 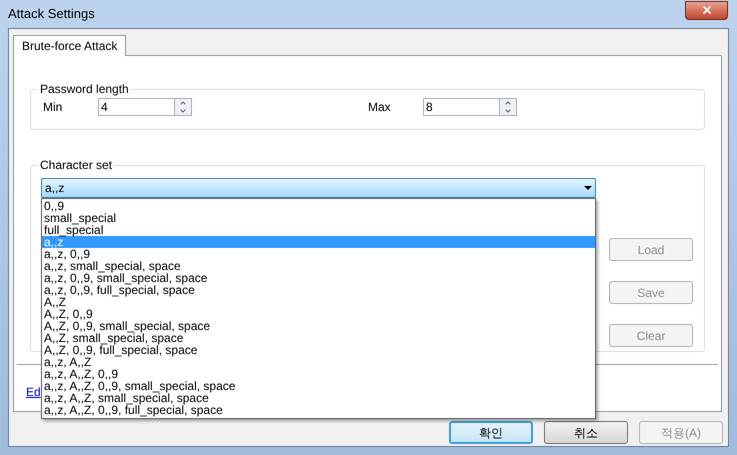 I want to click on dropdown-option: a,,z, A,,Z, small_special, space, so click(x=318, y=398).